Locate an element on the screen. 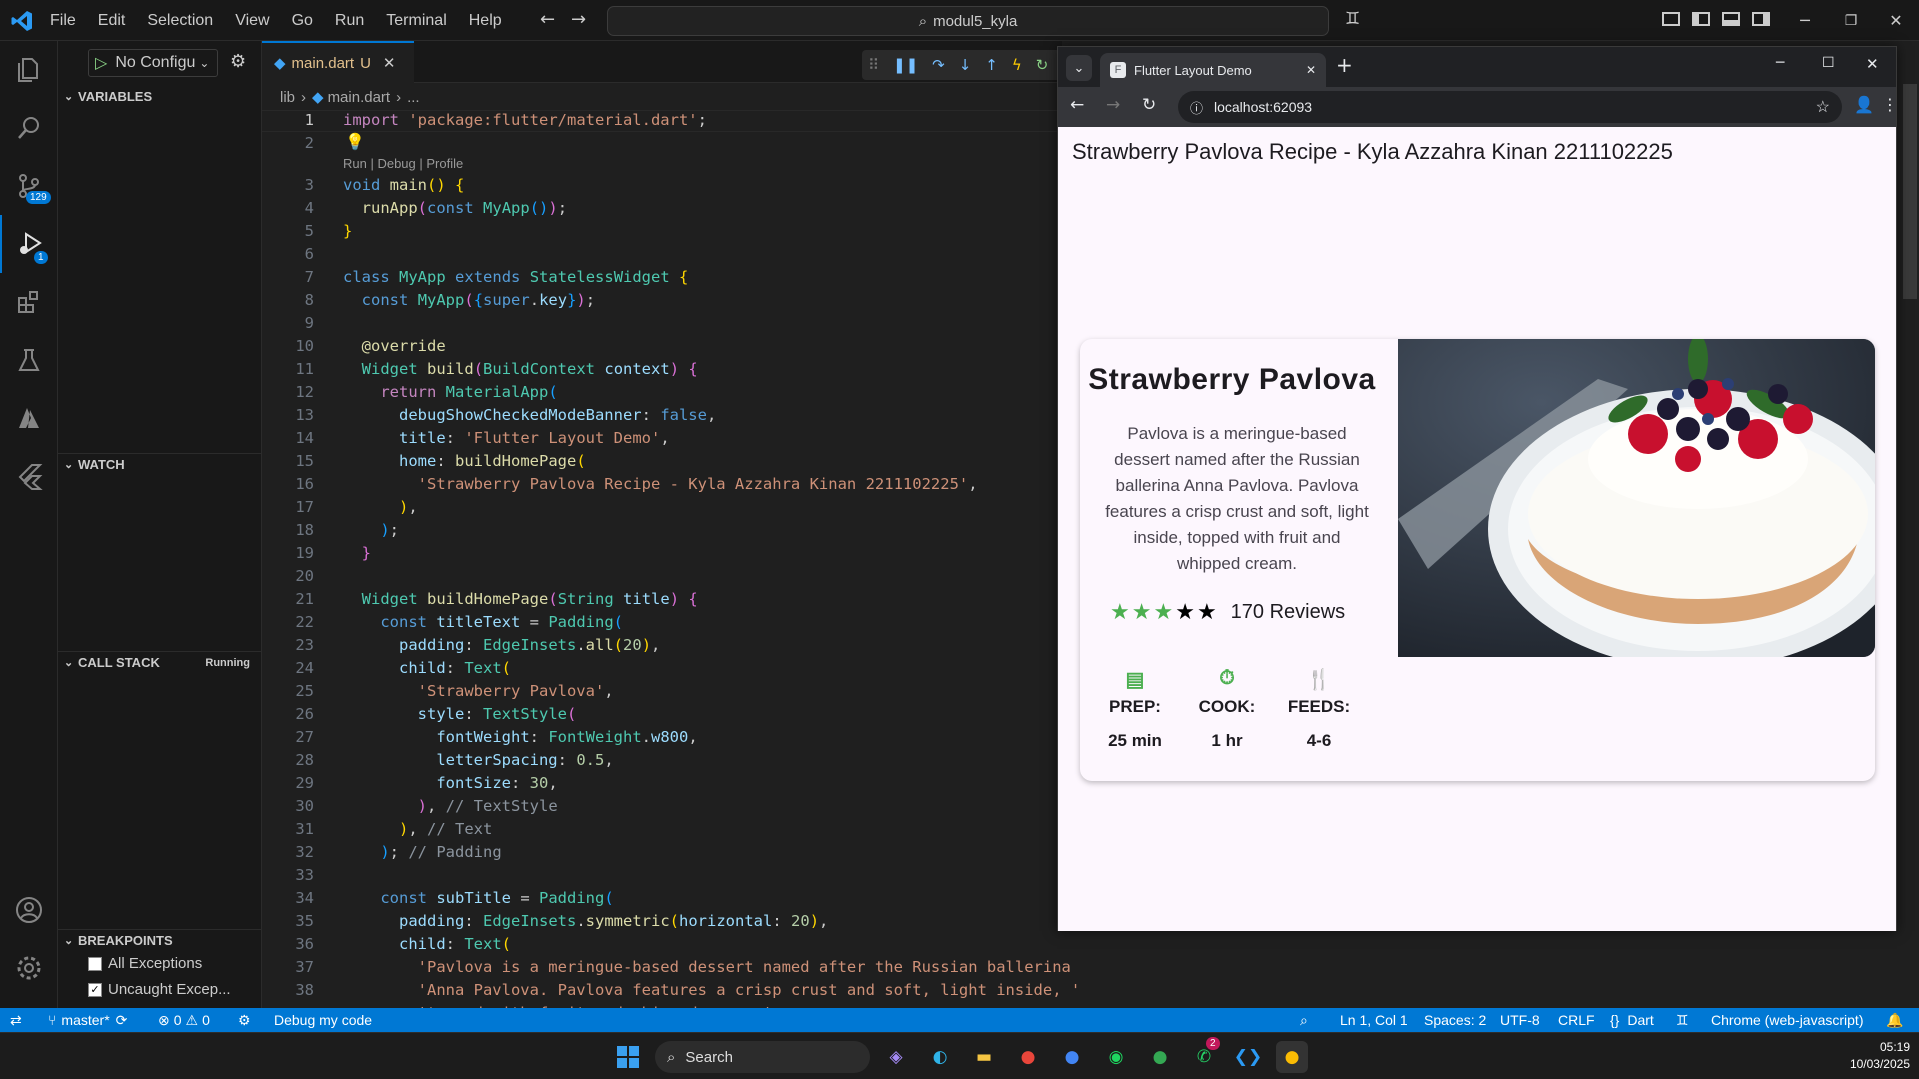  checkbox-checked-icon: ✓ is located at coordinates (95, 989).